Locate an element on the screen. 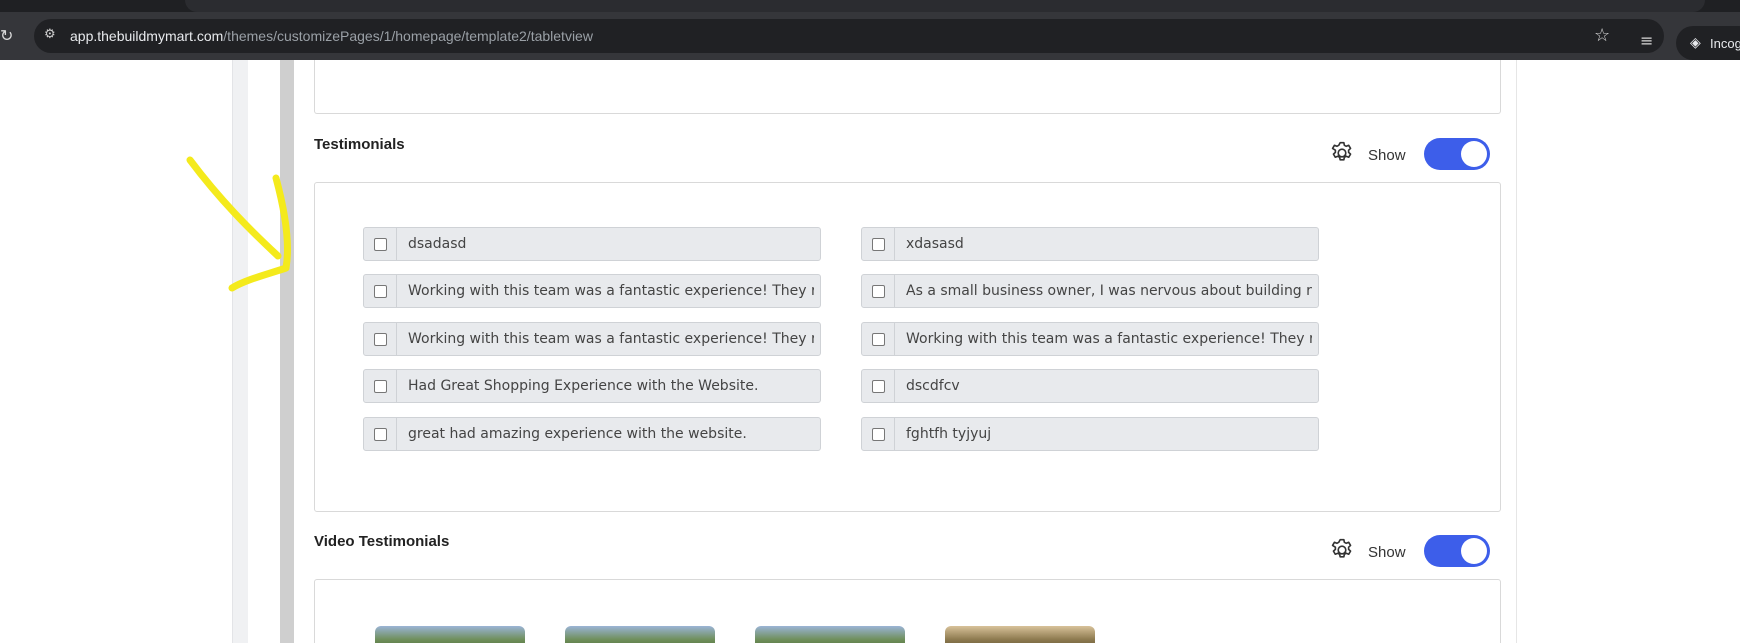 The image size is (1740, 643). video-testimonials-show-label: Show is located at coordinates (1387, 552).